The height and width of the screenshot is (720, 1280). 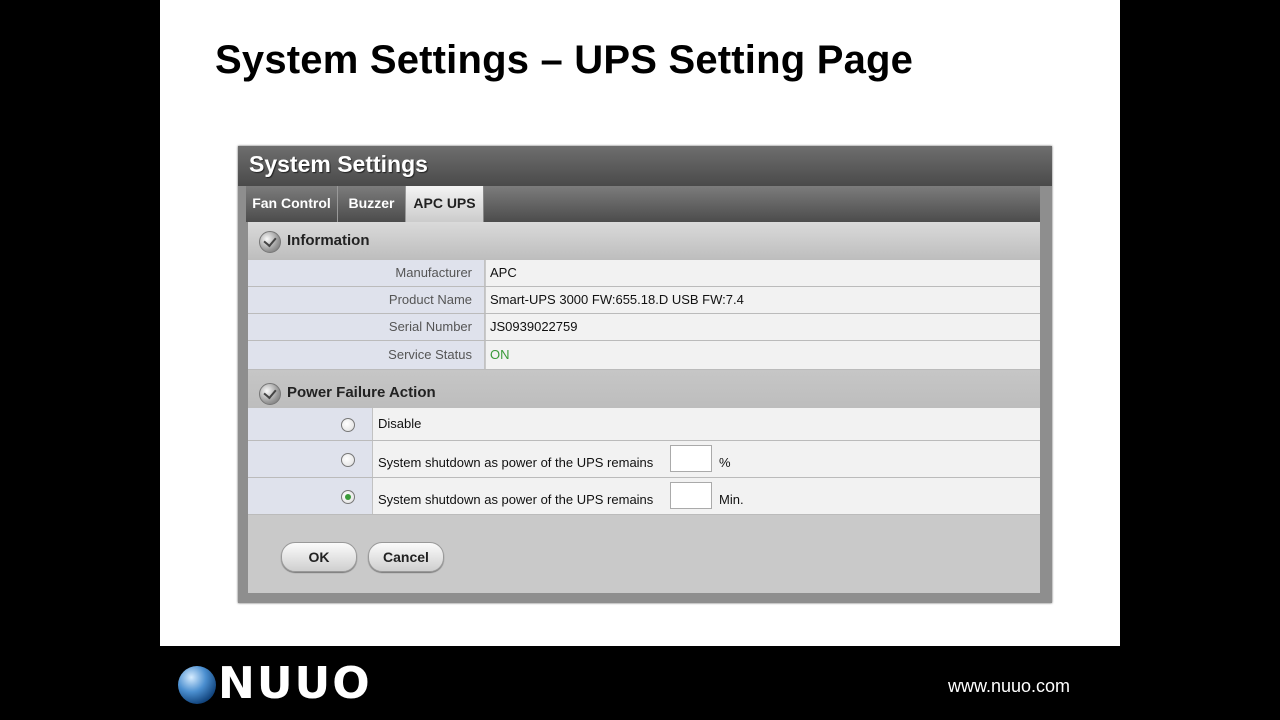 I want to click on text-cell: Disable, so click(x=706, y=424).